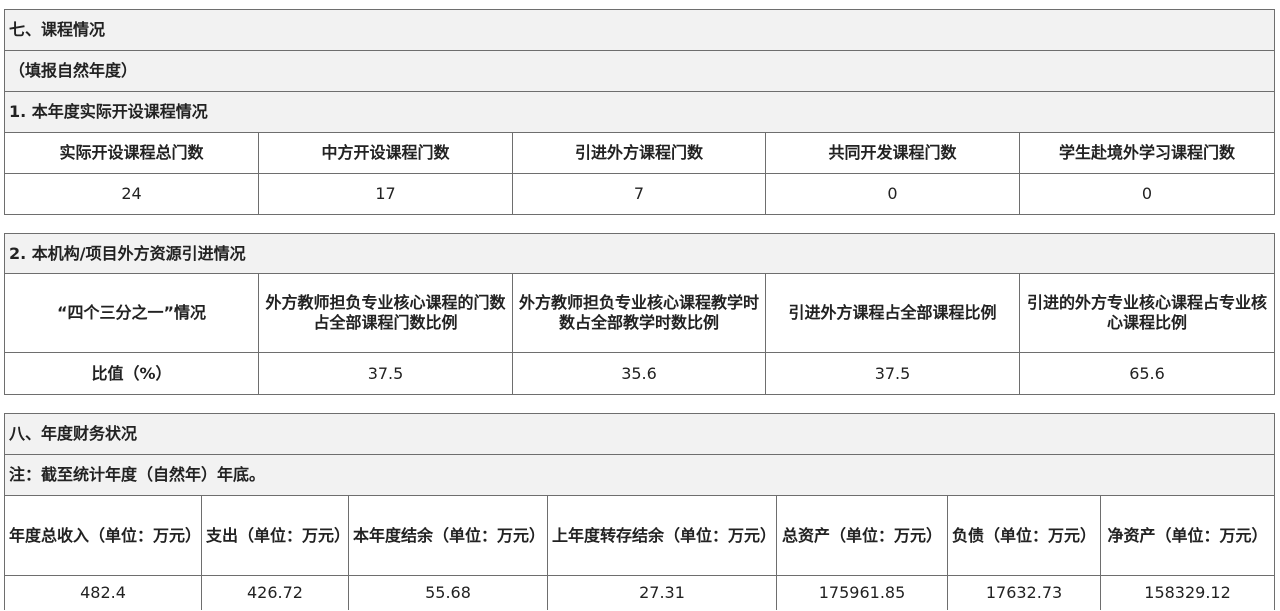 This screenshot has height=611, width=1280. What do you see at coordinates (385, 373) in the screenshot?
I see `value-core-course-ratio: 37.5` at bounding box center [385, 373].